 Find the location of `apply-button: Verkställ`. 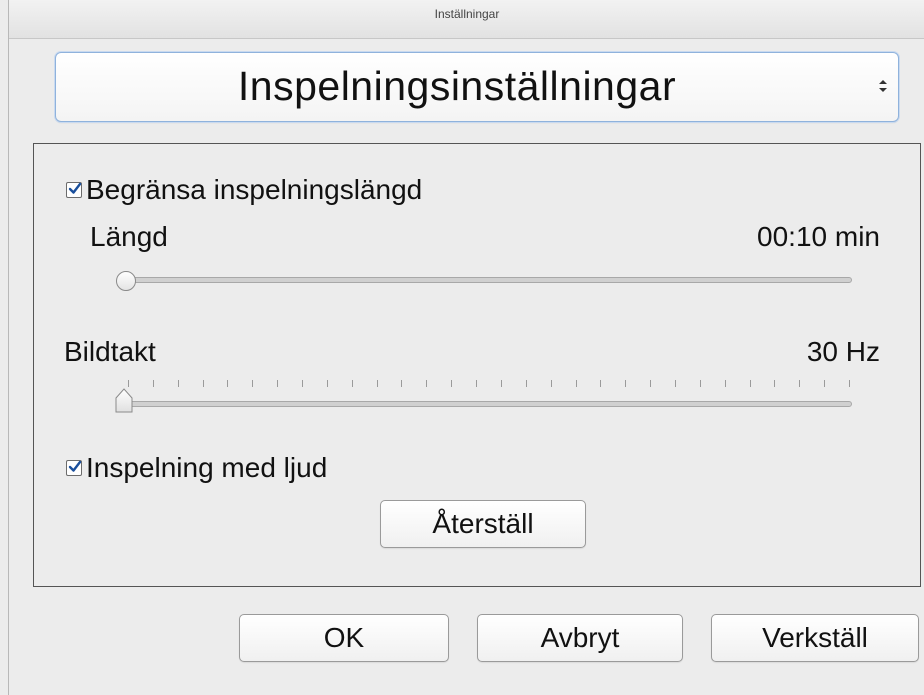

apply-button: Verkställ is located at coordinates (815, 638).